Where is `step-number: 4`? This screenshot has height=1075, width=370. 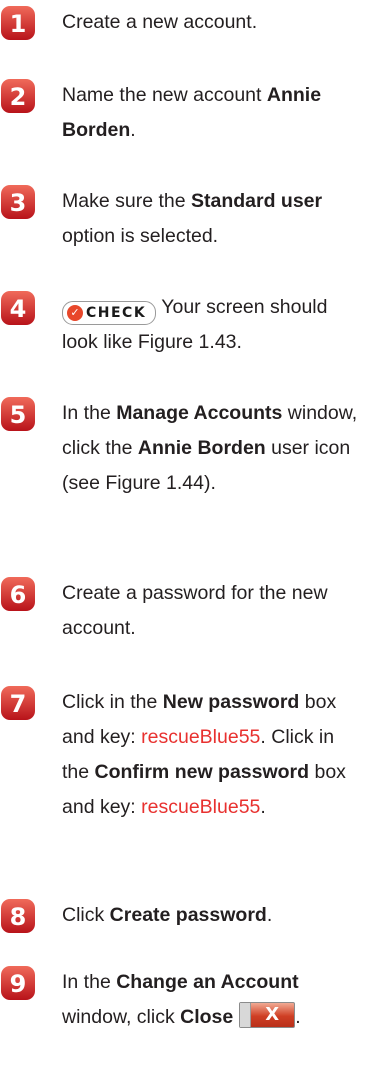 step-number: 4 is located at coordinates (18, 309).